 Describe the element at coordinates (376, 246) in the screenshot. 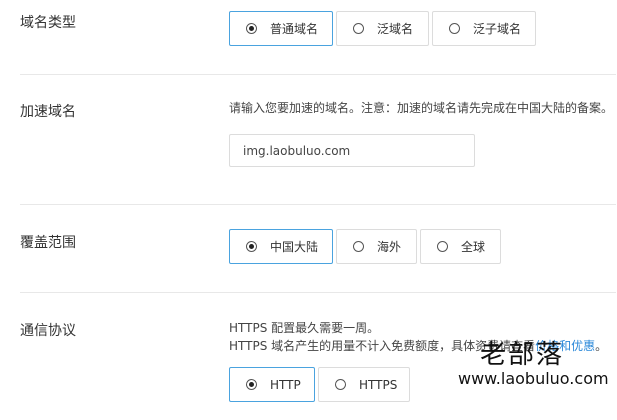

I see `coverage-option-overseas: 海外` at that location.